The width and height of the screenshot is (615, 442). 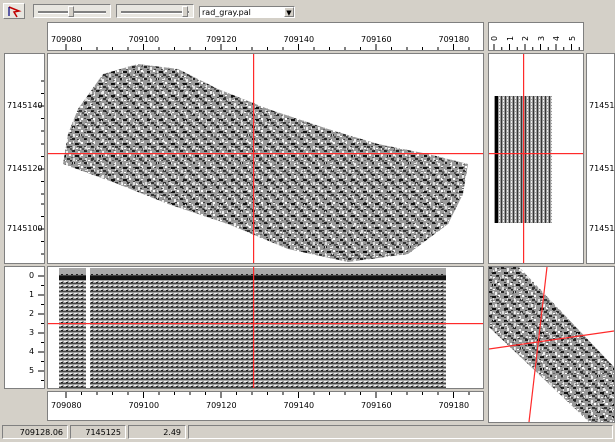 I want to click on slider-track, so click(x=155, y=12).